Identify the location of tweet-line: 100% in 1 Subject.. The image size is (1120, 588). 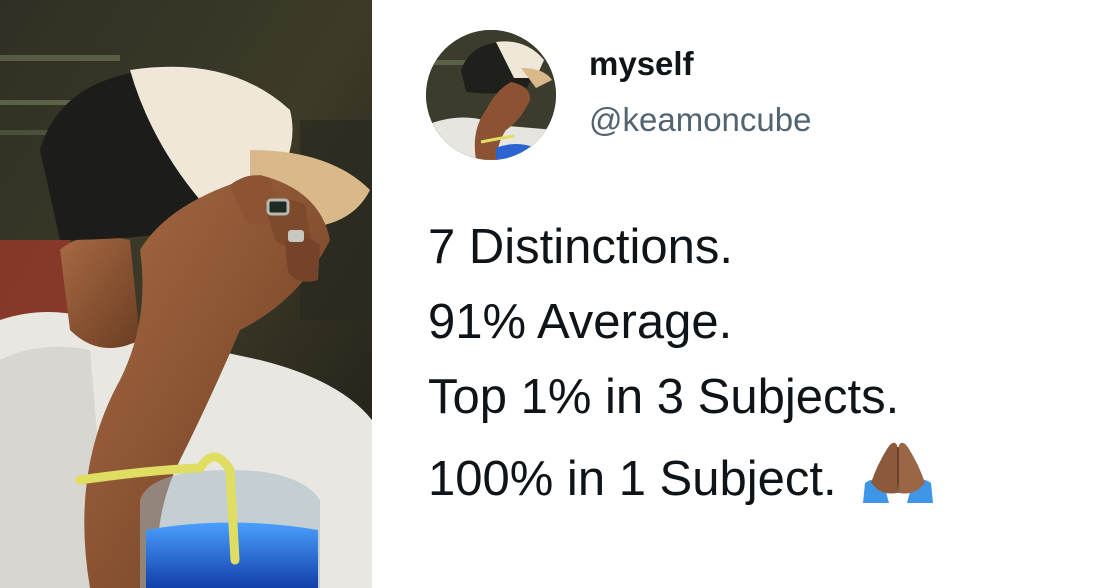
(632, 479).